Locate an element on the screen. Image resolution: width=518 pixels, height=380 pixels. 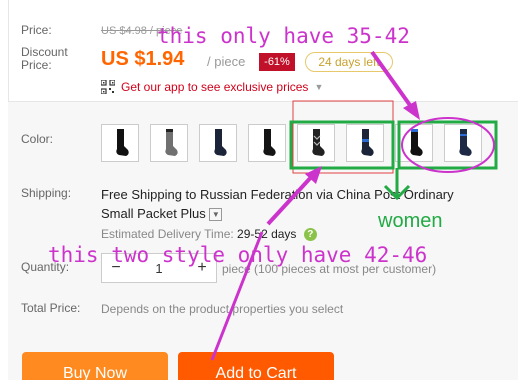
purple-arrow-line is located at coordinates (392, 80).